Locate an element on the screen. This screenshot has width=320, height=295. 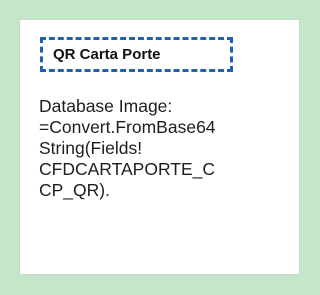
expression-line: CFDCARTAPORTE_C is located at coordinates (127, 169).